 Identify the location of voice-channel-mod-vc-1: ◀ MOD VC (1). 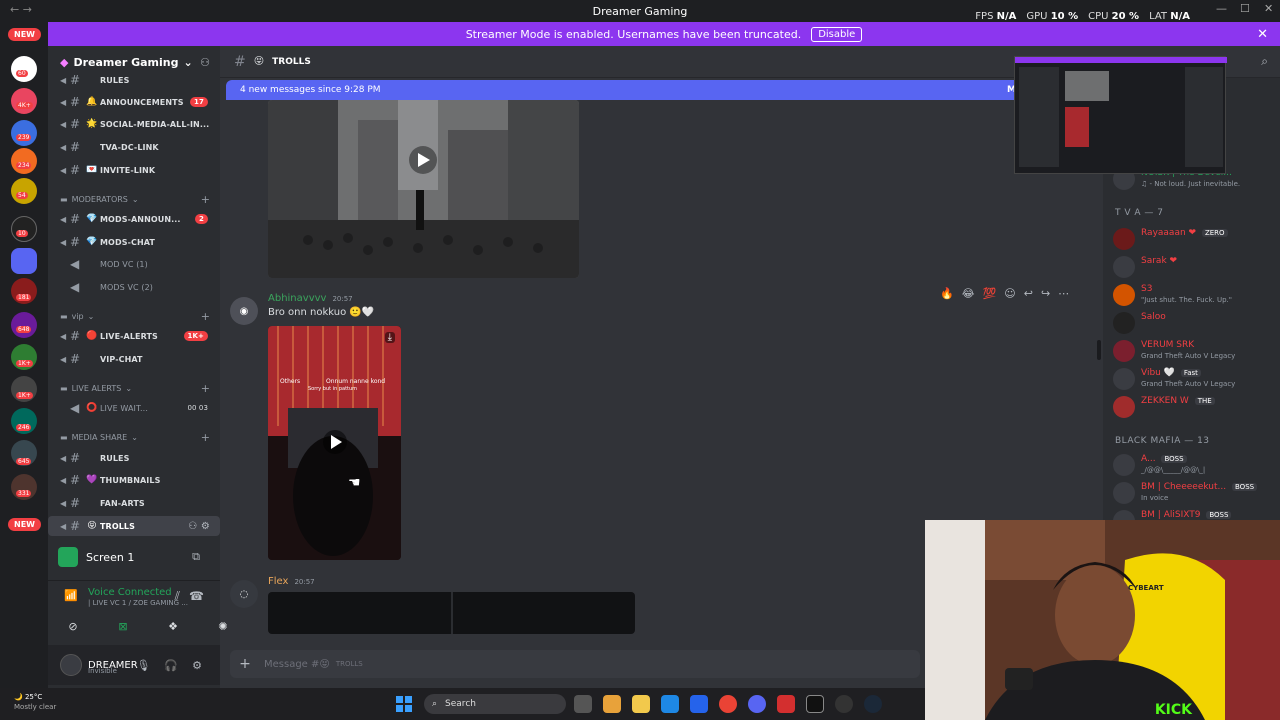
(134, 264).